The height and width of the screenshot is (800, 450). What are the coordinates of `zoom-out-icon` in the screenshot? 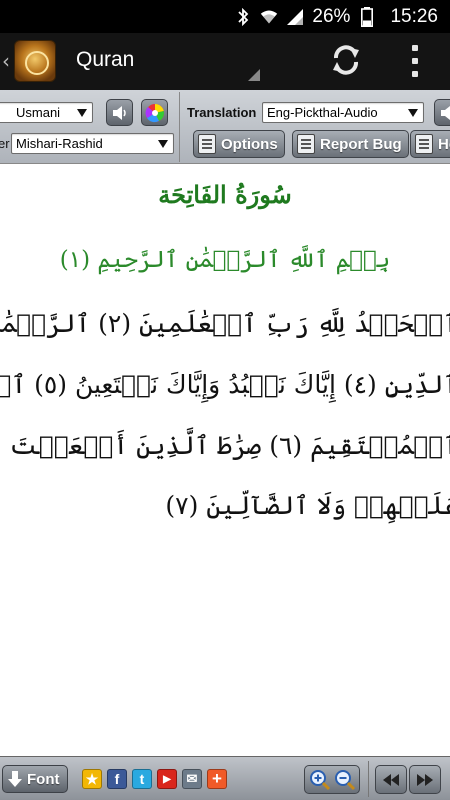 It's located at (345, 780).